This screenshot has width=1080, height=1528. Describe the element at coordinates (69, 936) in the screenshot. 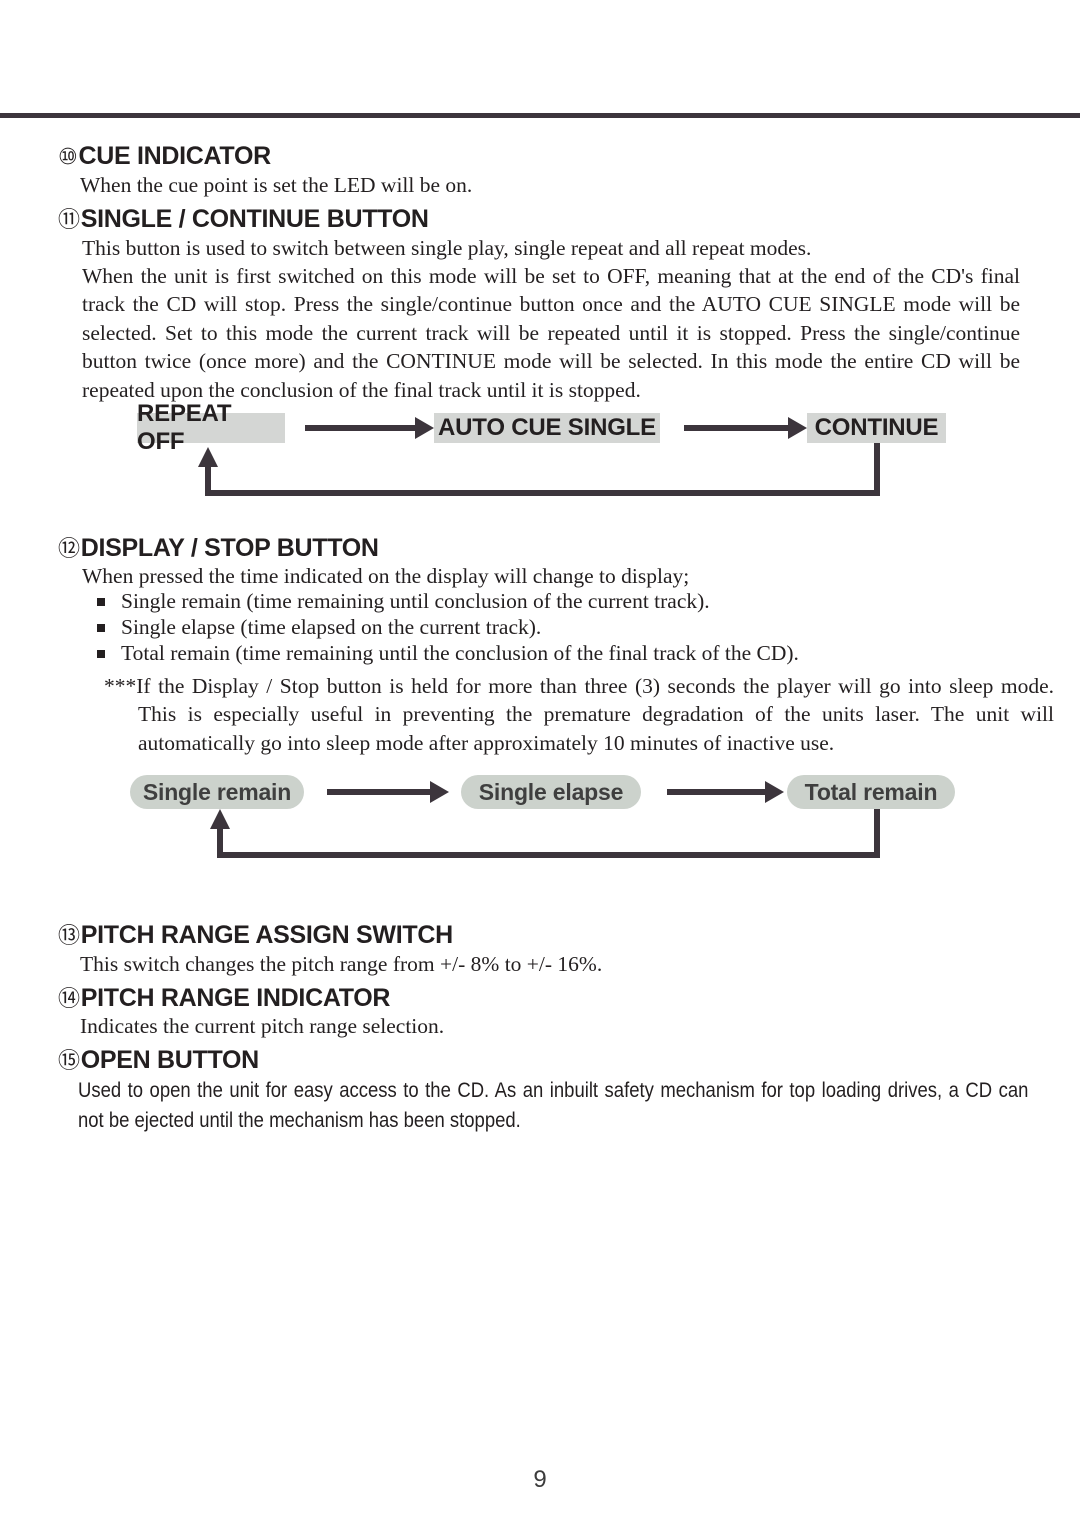

I see `section-marker-icon: ⑬` at that location.